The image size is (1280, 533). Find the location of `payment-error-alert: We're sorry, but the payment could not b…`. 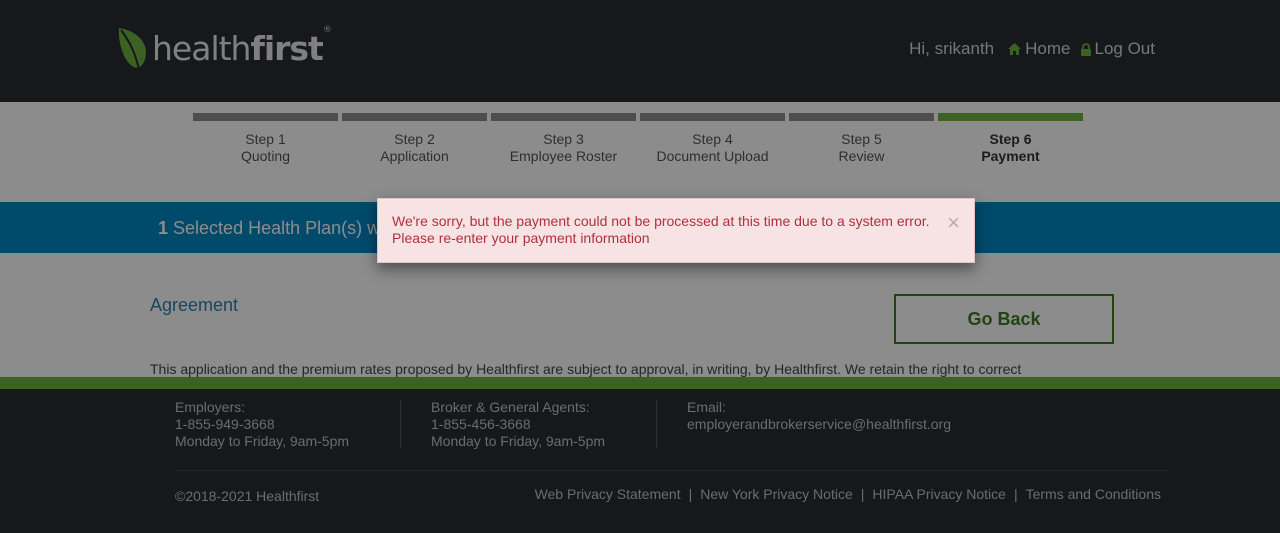

payment-error-alert: We're sorry, but the payment could not b… is located at coordinates (676, 230).